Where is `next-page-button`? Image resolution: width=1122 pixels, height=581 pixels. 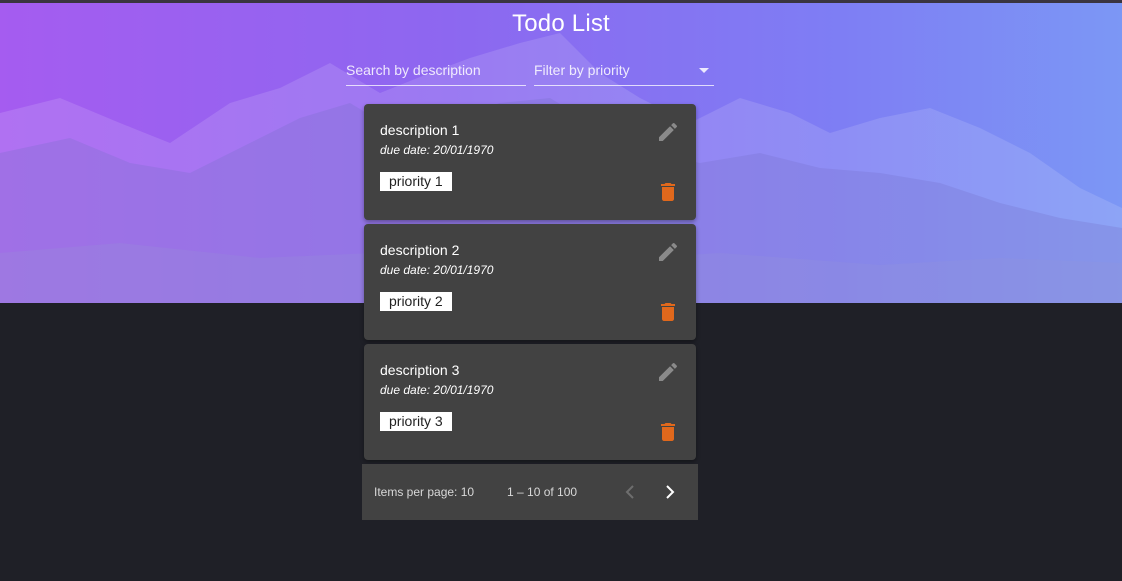
next-page-button is located at coordinates (670, 492).